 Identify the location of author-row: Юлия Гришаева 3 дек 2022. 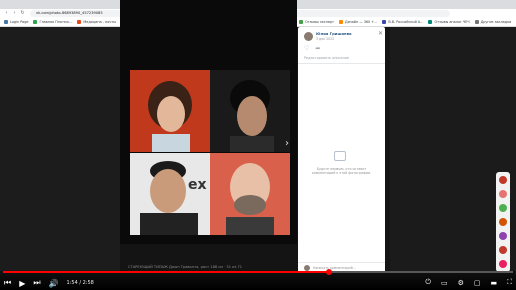
(328, 36).